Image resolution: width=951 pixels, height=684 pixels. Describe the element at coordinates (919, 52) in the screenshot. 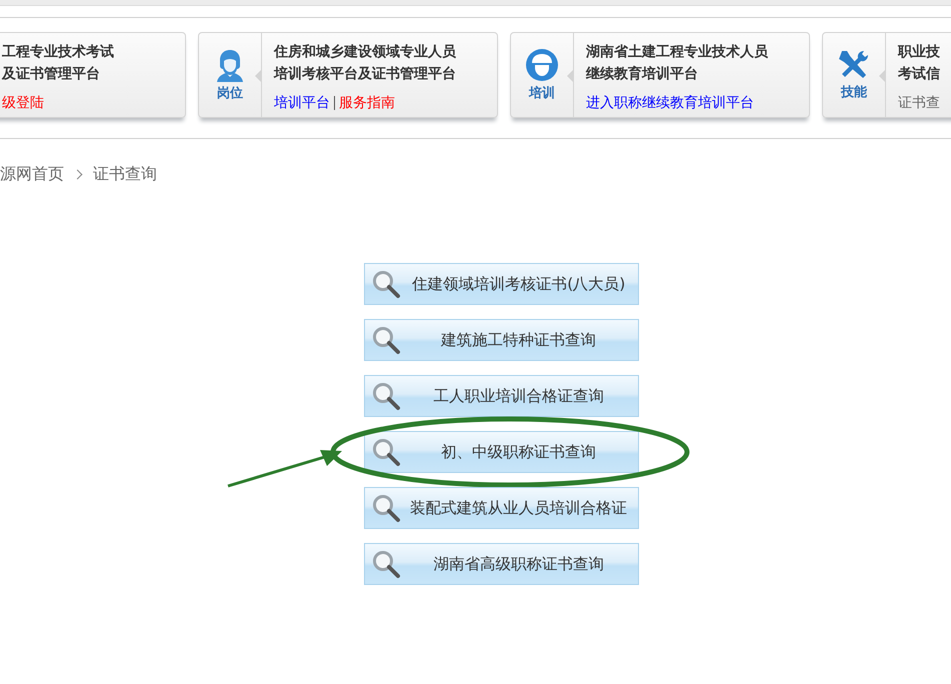

I see `card-title: 职业技` at that location.